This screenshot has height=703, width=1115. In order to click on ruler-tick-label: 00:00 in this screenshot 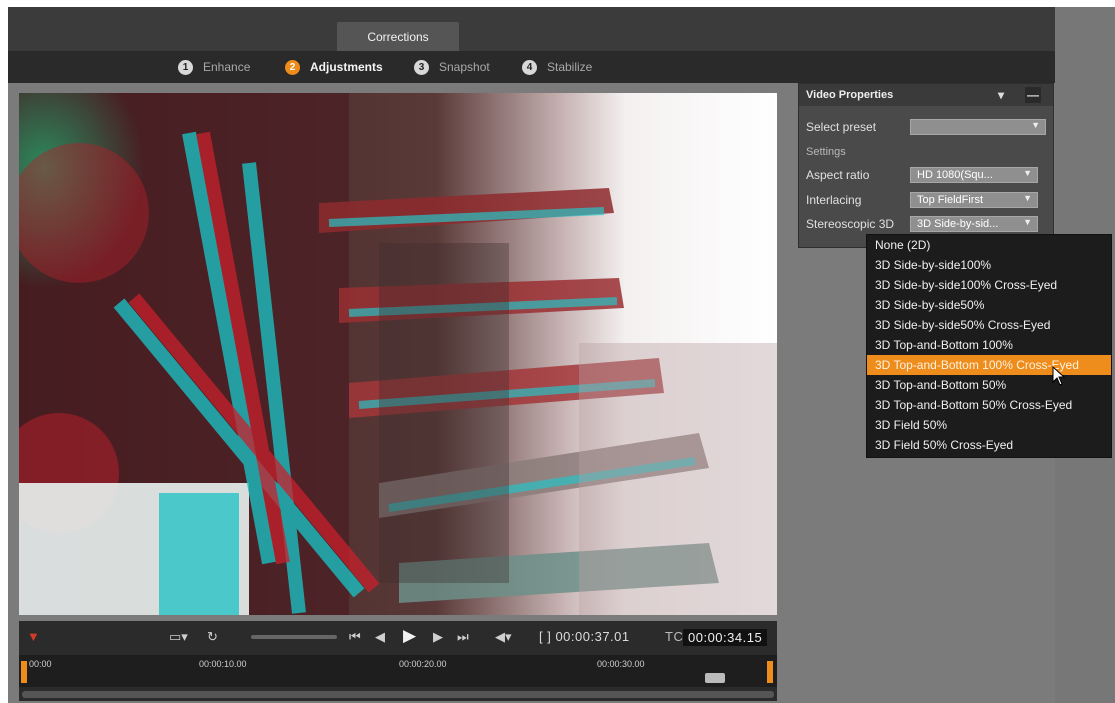, I will do `click(40, 664)`.